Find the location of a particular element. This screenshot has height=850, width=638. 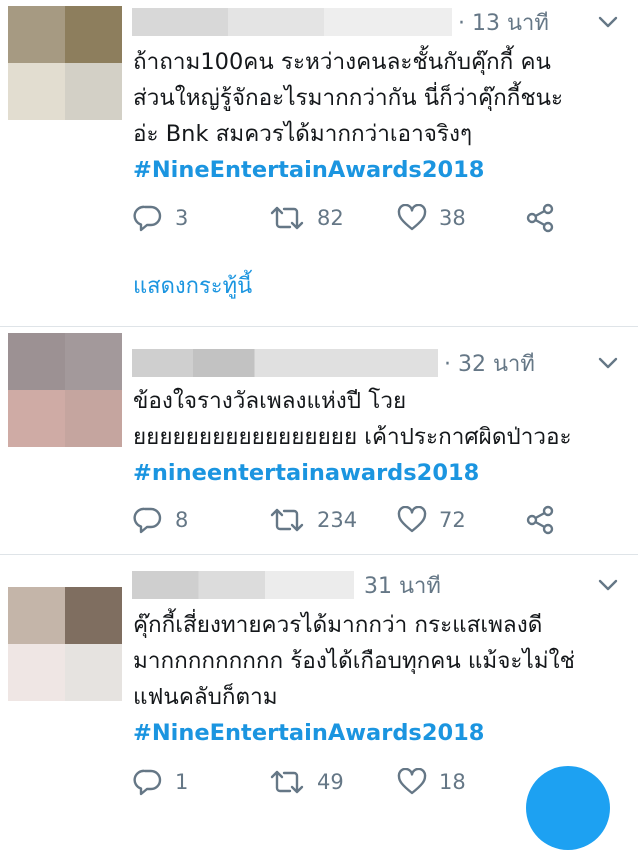

reply-count: 1 is located at coordinates (182, 782).